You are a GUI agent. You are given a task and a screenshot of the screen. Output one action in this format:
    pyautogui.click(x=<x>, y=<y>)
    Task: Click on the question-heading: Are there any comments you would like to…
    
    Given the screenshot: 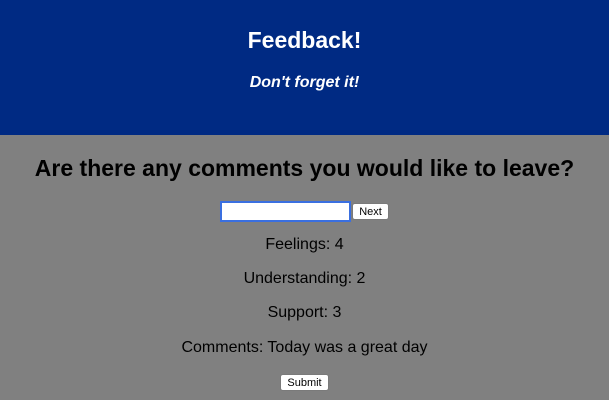 What is the action you would take?
    pyautogui.click(x=304, y=168)
    